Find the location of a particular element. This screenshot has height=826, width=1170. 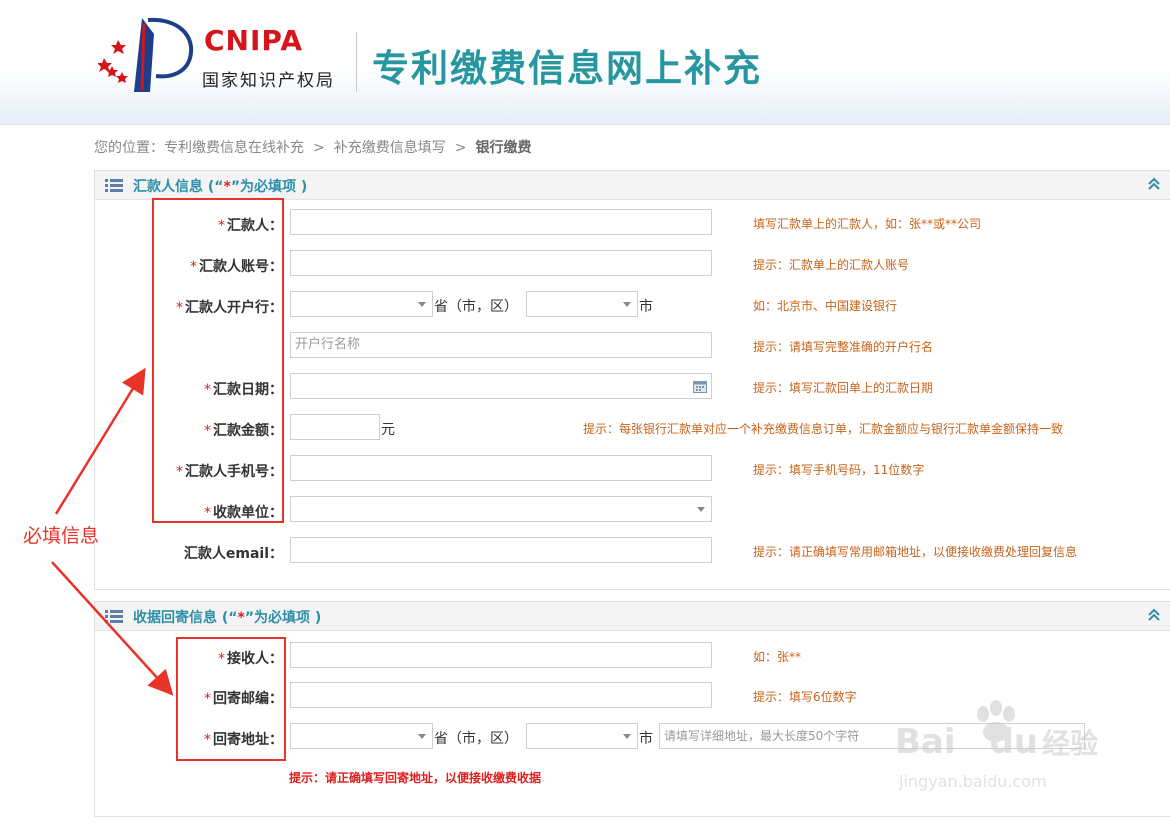

required-info-annotation: 必填信息 is located at coordinates (61, 536).